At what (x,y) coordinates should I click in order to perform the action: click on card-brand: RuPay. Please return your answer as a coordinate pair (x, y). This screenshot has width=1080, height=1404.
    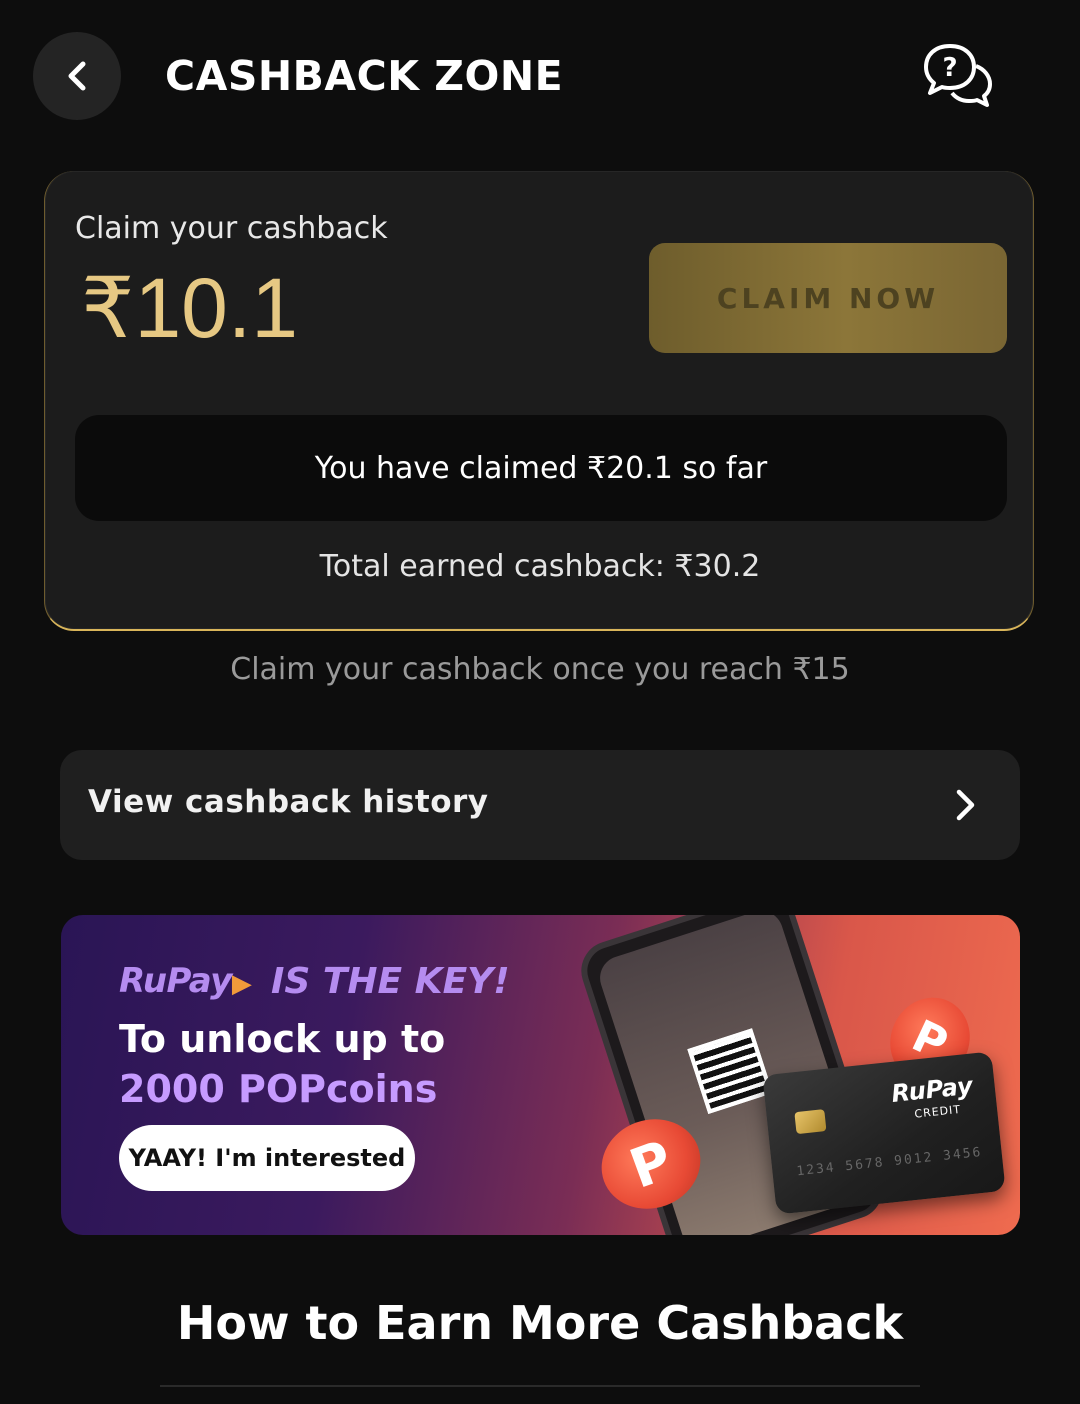
    Looking at the image, I should click on (932, 1089).